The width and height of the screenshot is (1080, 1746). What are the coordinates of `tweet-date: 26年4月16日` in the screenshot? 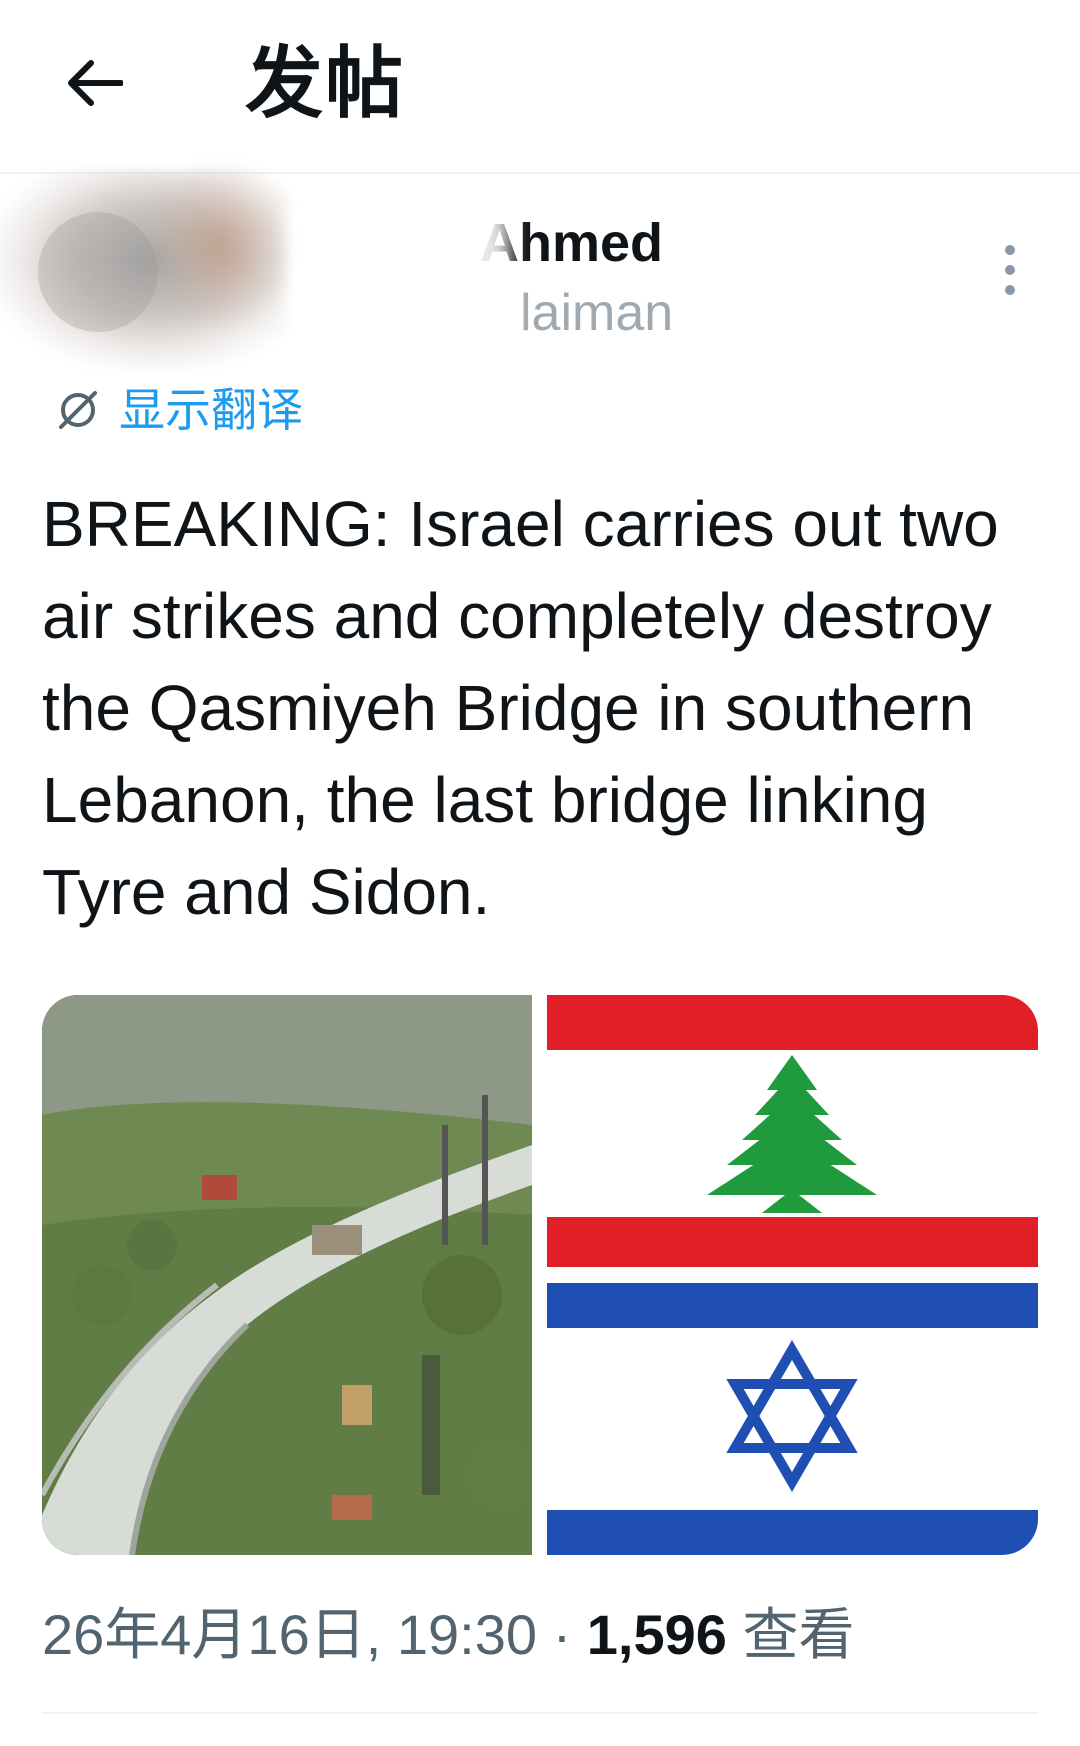 It's located at (204, 1634).